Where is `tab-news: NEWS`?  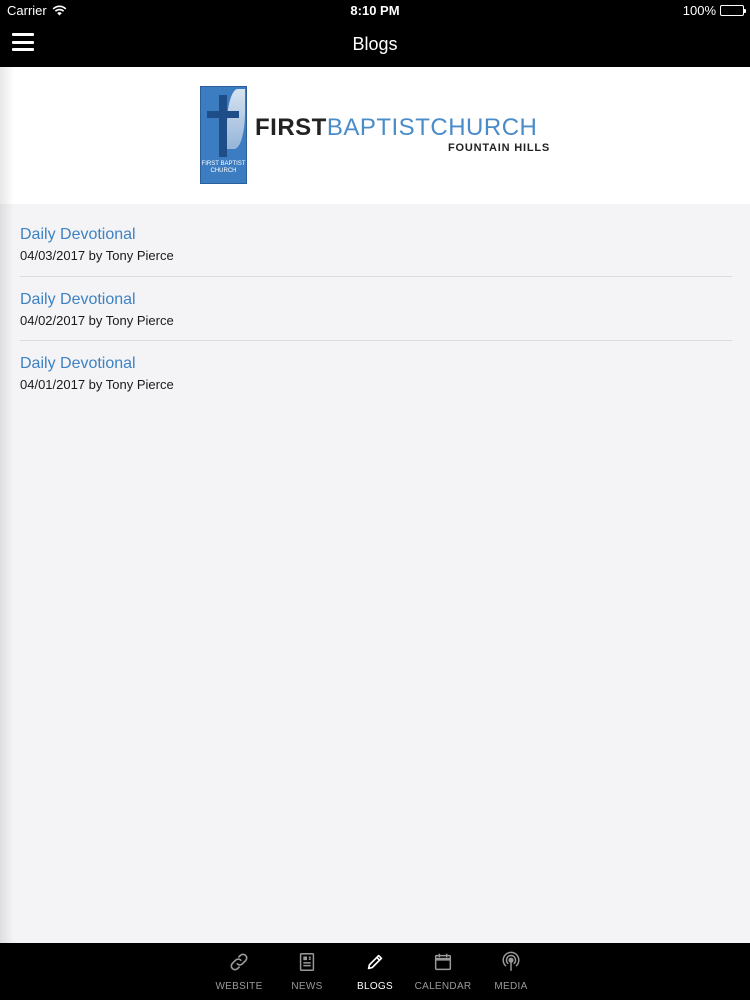
tab-news: NEWS is located at coordinates (307, 971).